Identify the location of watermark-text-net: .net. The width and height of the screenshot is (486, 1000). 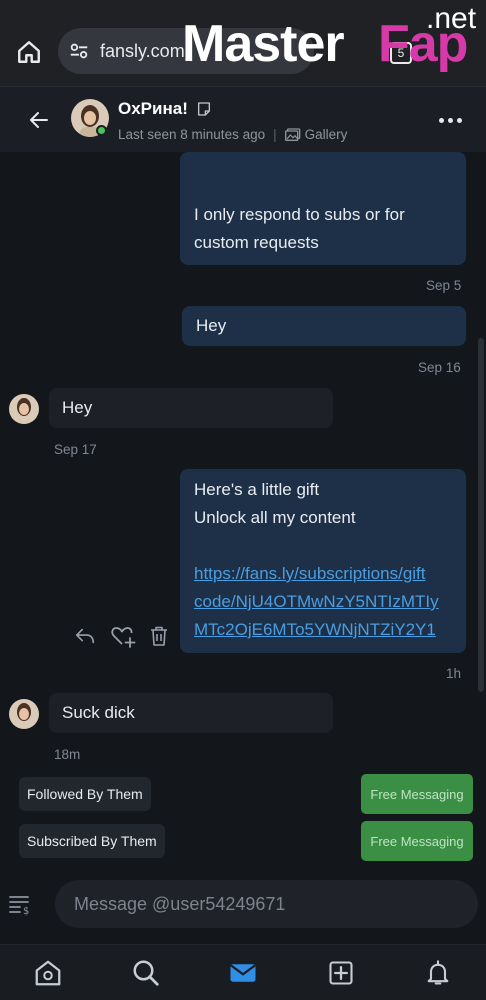
(451, 18).